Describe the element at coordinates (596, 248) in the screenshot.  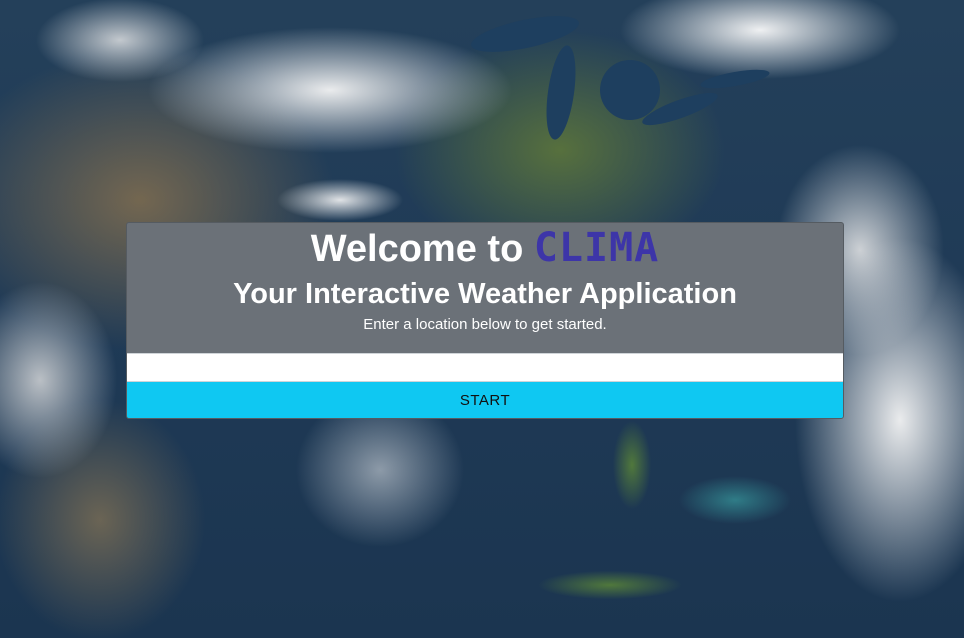
I see `brand-logo-text: CLIMA` at that location.